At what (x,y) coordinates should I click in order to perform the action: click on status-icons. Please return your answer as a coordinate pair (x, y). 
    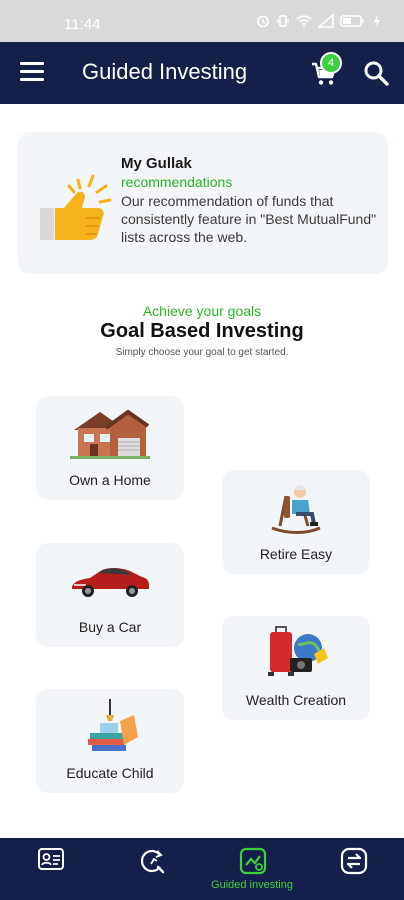
    Looking at the image, I should click on (319, 21).